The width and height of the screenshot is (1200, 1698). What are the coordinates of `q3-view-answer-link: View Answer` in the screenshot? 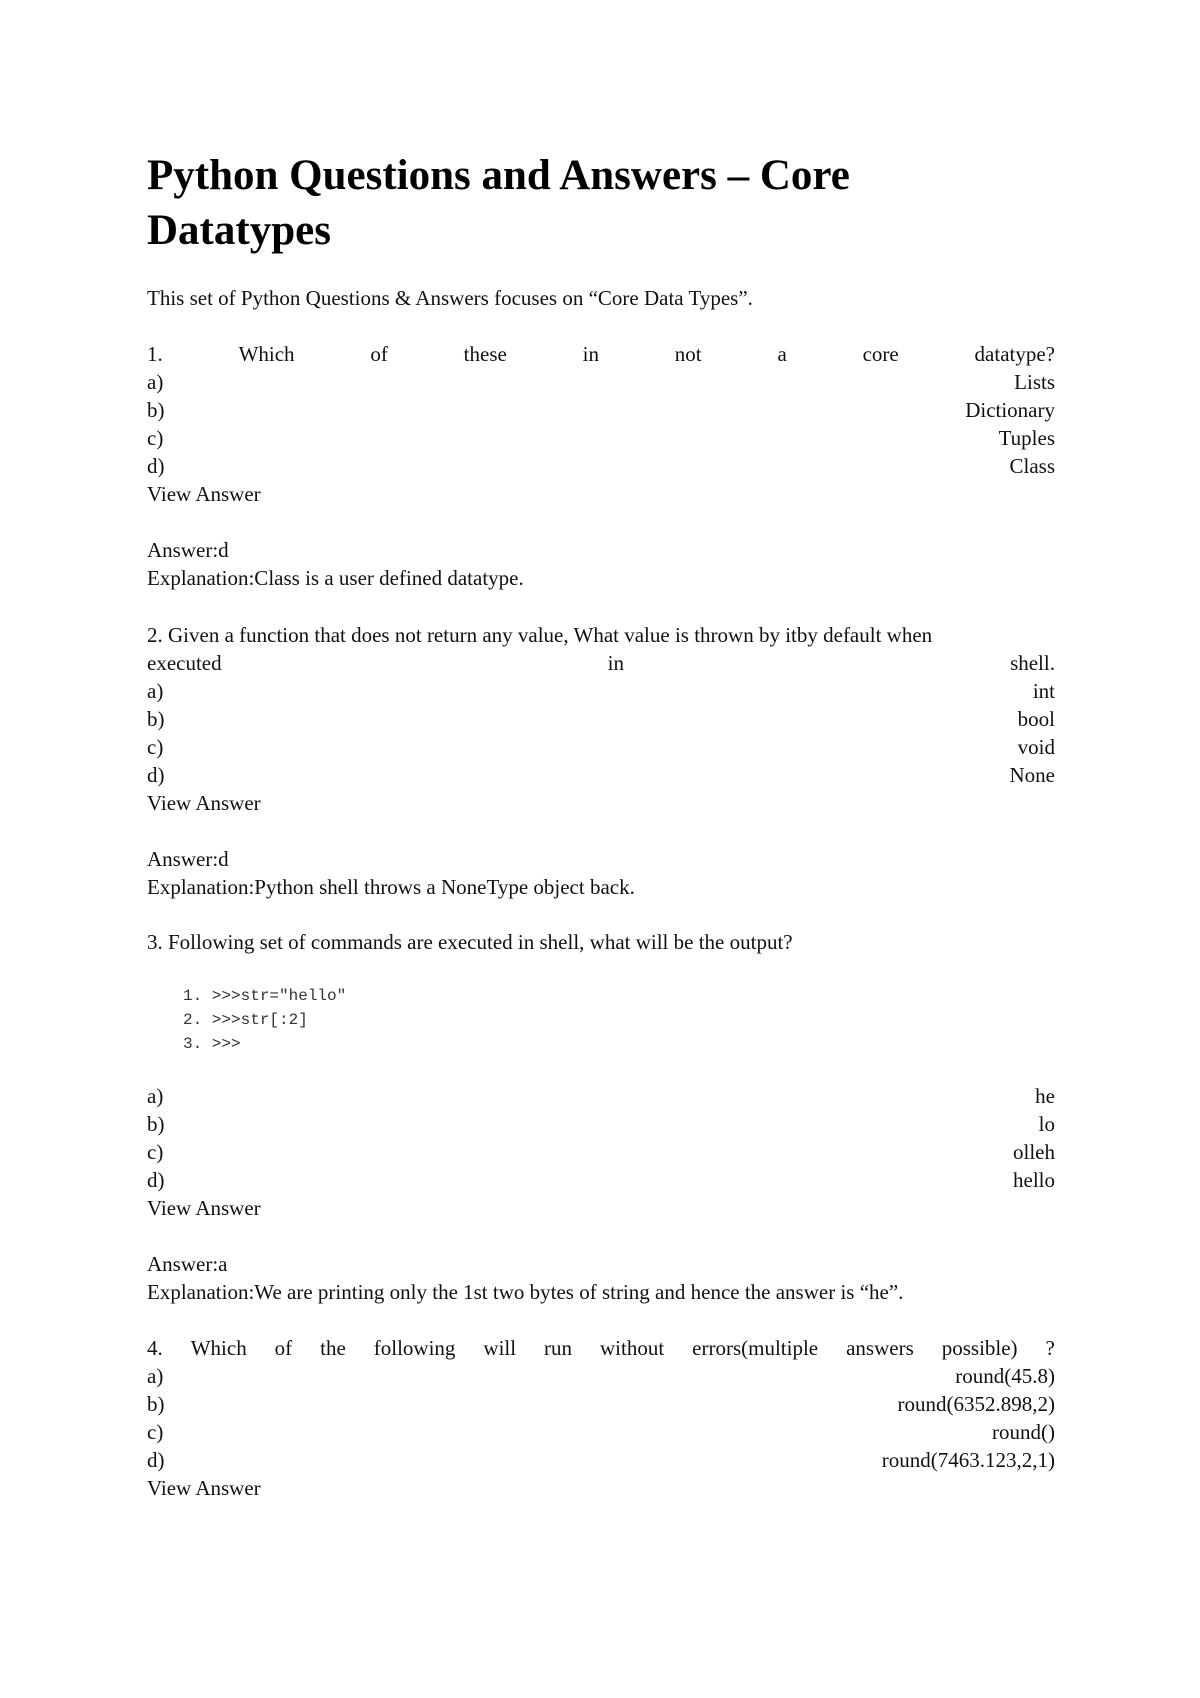 It's located at (601, 1208).